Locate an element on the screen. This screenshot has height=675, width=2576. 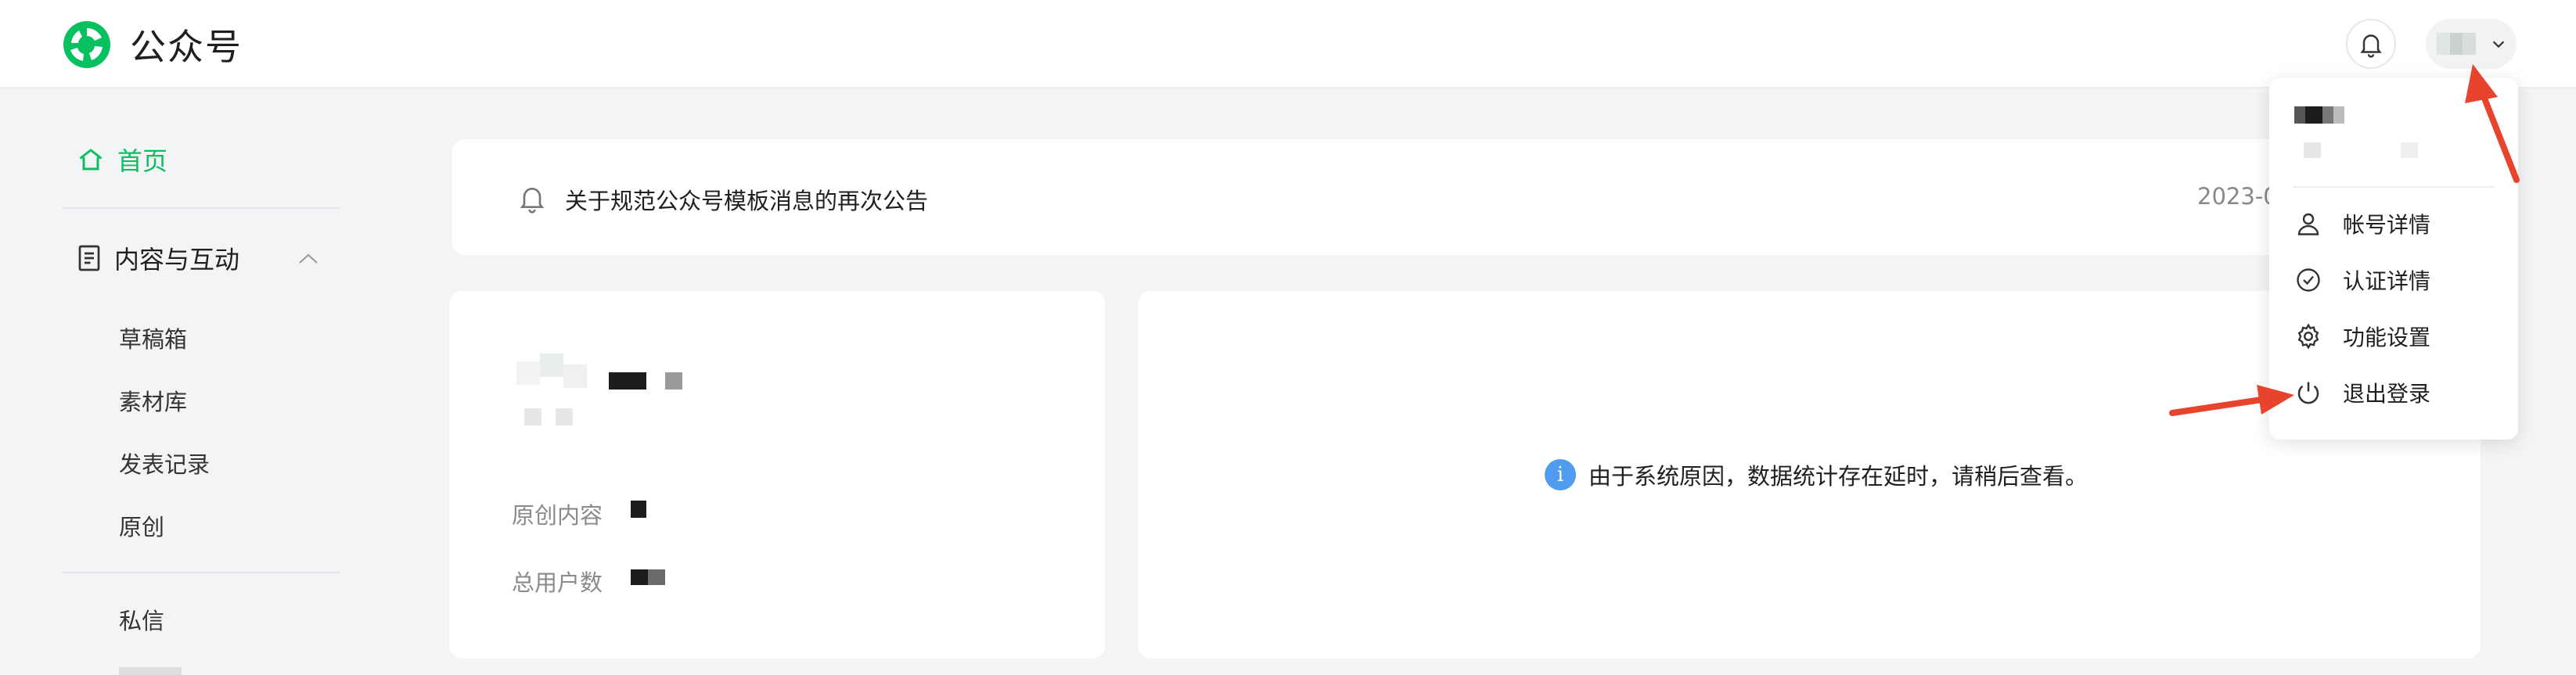
chevron-down-icon is located at coordinates (2498, 44).